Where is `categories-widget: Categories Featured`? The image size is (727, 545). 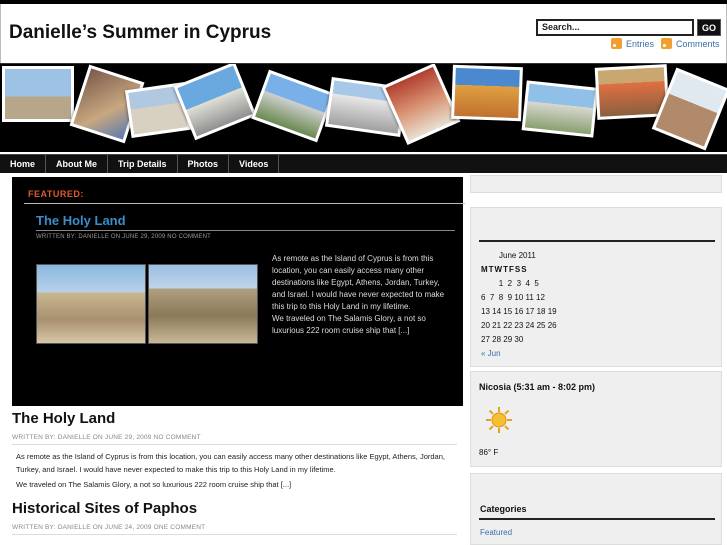
categories-widget: Categories Featured is located at coordinates (596, 509).